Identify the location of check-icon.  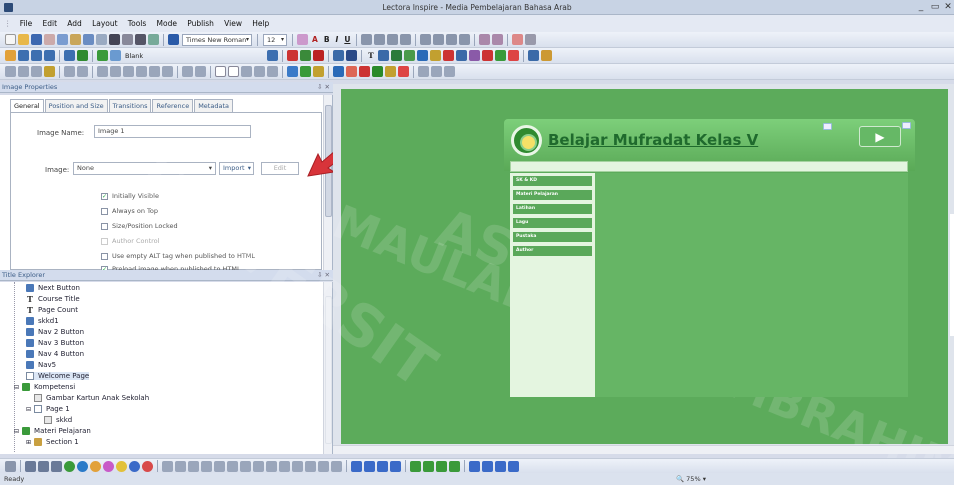
(423, 71).